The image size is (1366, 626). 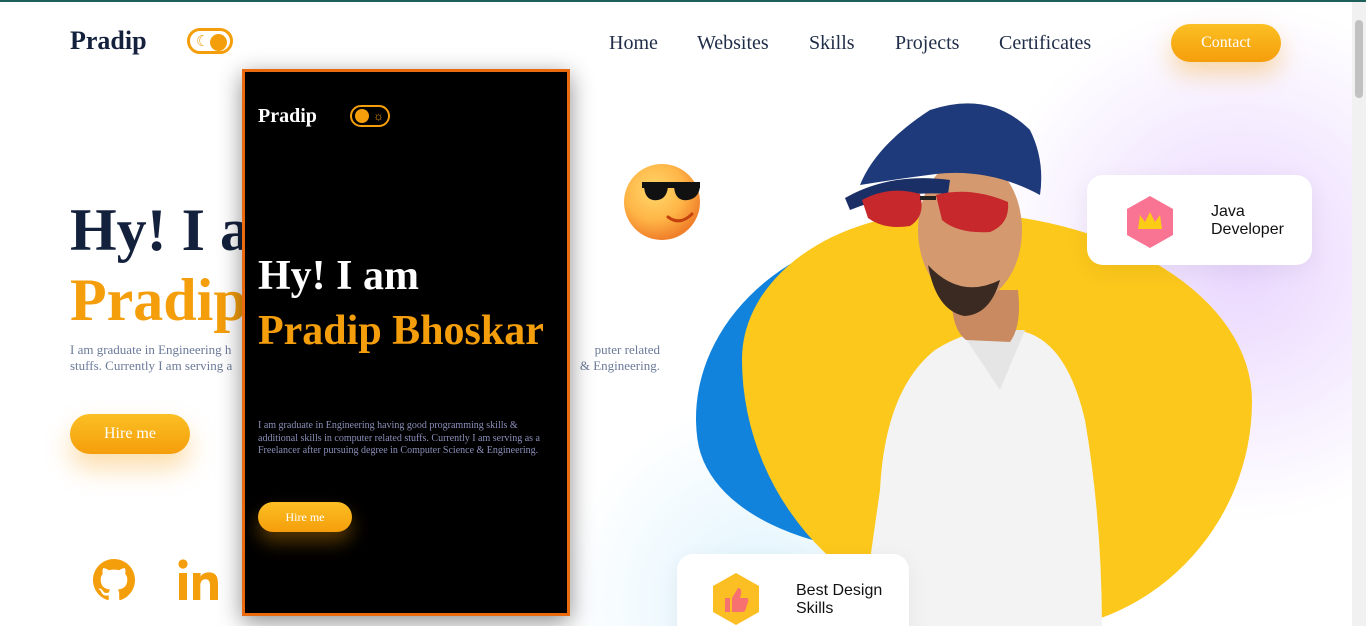 What do you see at coordinates (362, 116) in the screenshot?
I see `mobile-toggle-knob` at bounding box center [362, 116].